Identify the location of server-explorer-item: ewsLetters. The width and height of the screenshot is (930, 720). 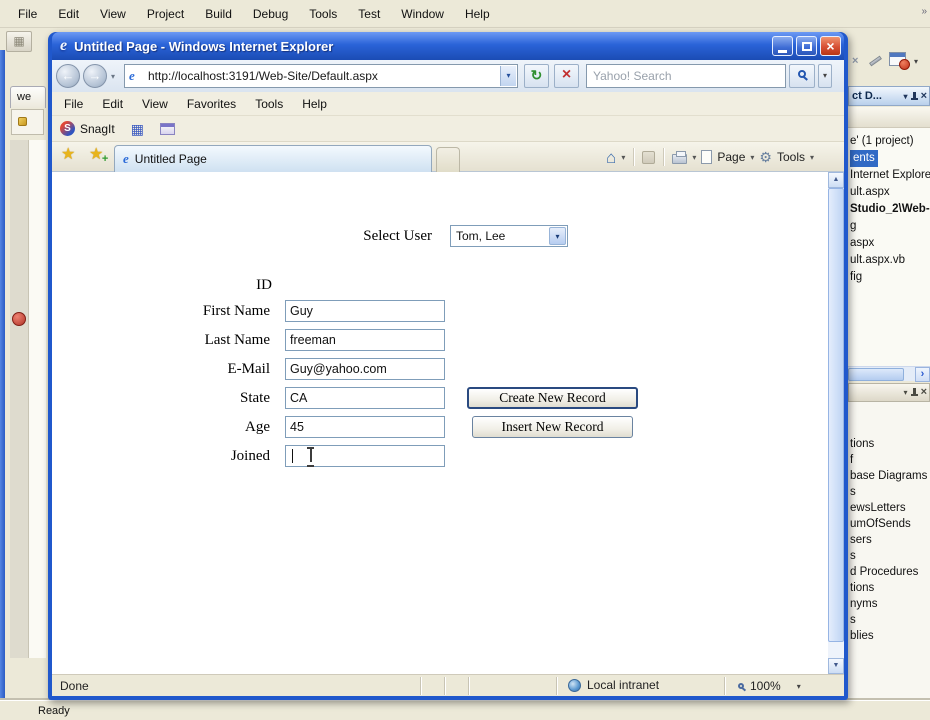
(889, 508).